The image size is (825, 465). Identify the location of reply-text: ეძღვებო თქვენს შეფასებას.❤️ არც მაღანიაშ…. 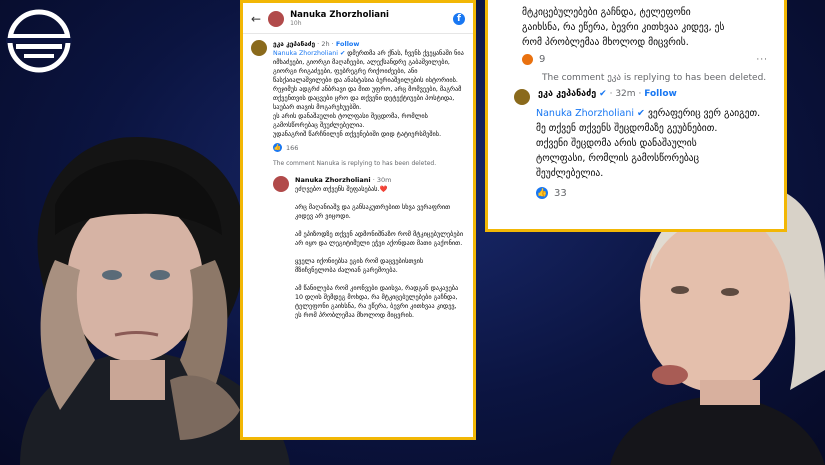
(379, 252).